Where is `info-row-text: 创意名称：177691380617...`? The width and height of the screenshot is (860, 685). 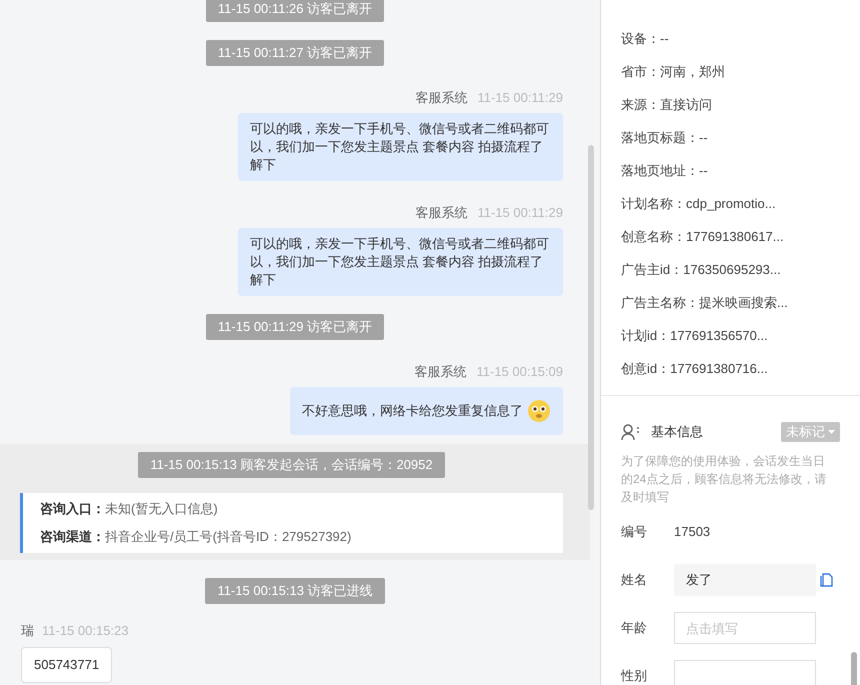
info-row-text: 创意名称：177691380617... is located at coordinates (703, 237).